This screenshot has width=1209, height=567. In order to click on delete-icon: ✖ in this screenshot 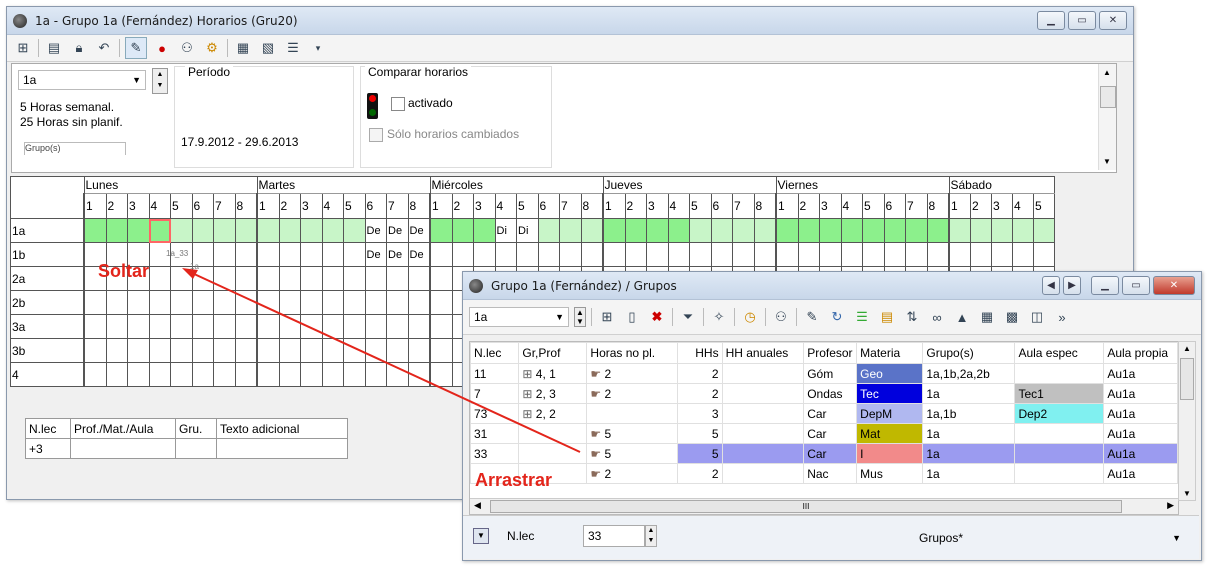, I will do `click(657, 317)`.